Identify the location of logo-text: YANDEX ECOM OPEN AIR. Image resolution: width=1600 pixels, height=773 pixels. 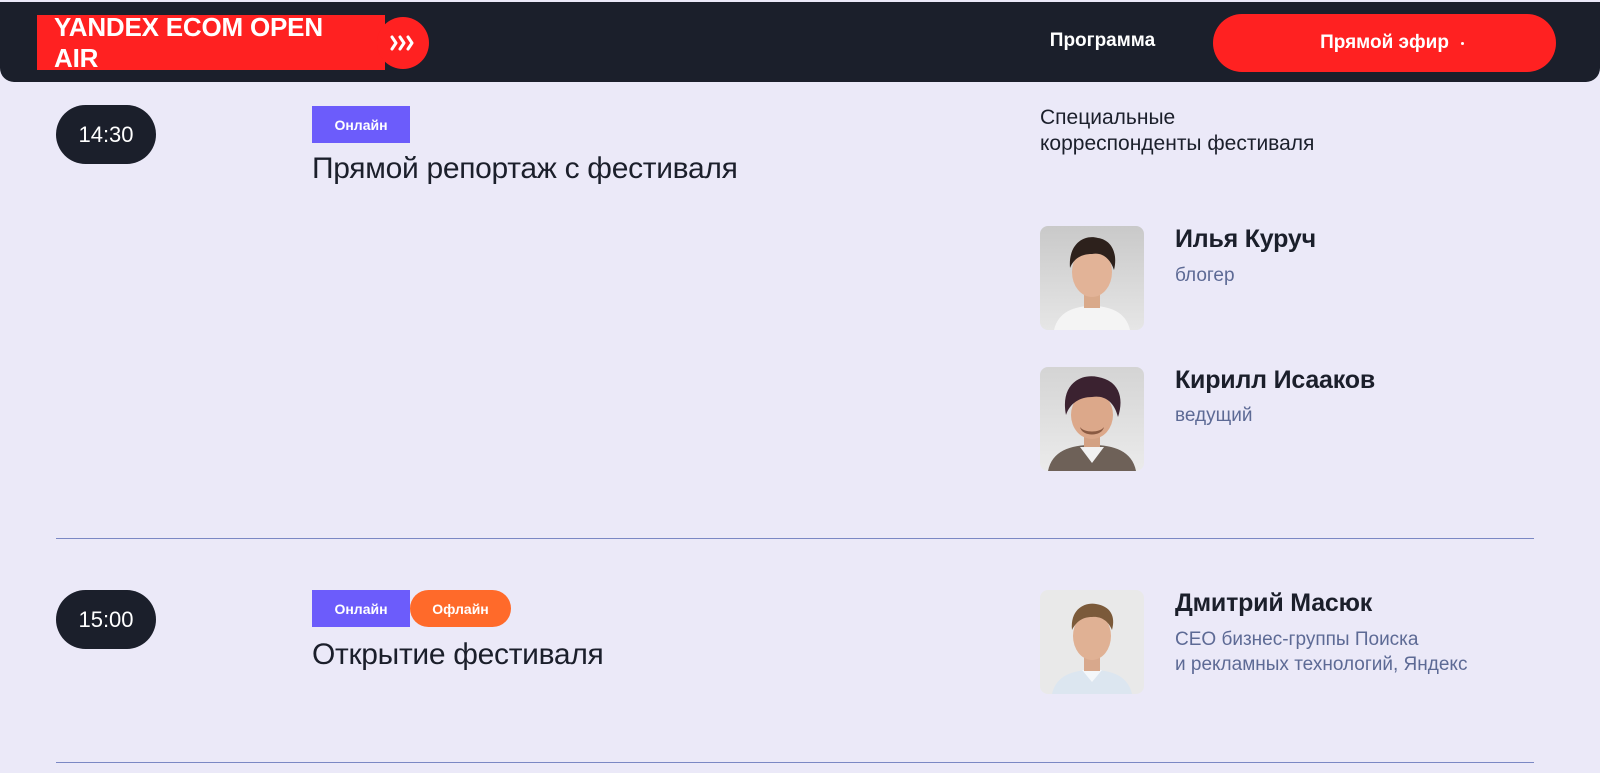
(211, 42).